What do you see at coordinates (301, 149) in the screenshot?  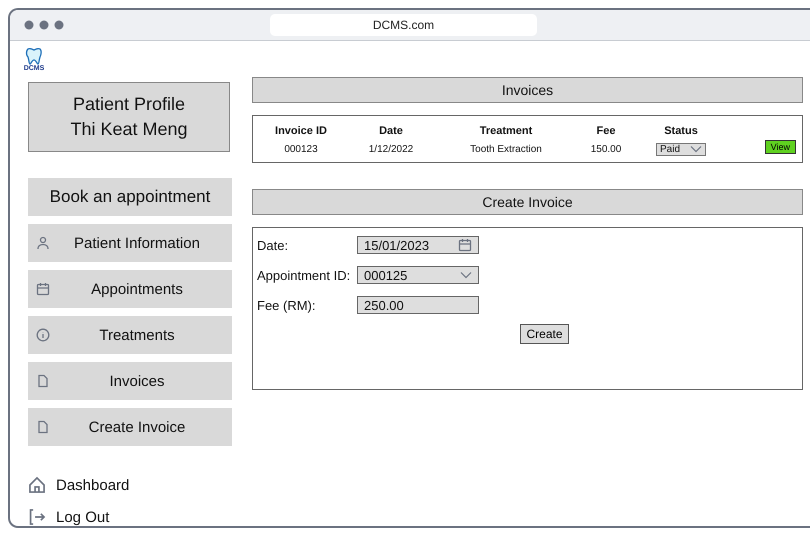 I see `table-cell-text: 000123` at bounding box center [301, 149].